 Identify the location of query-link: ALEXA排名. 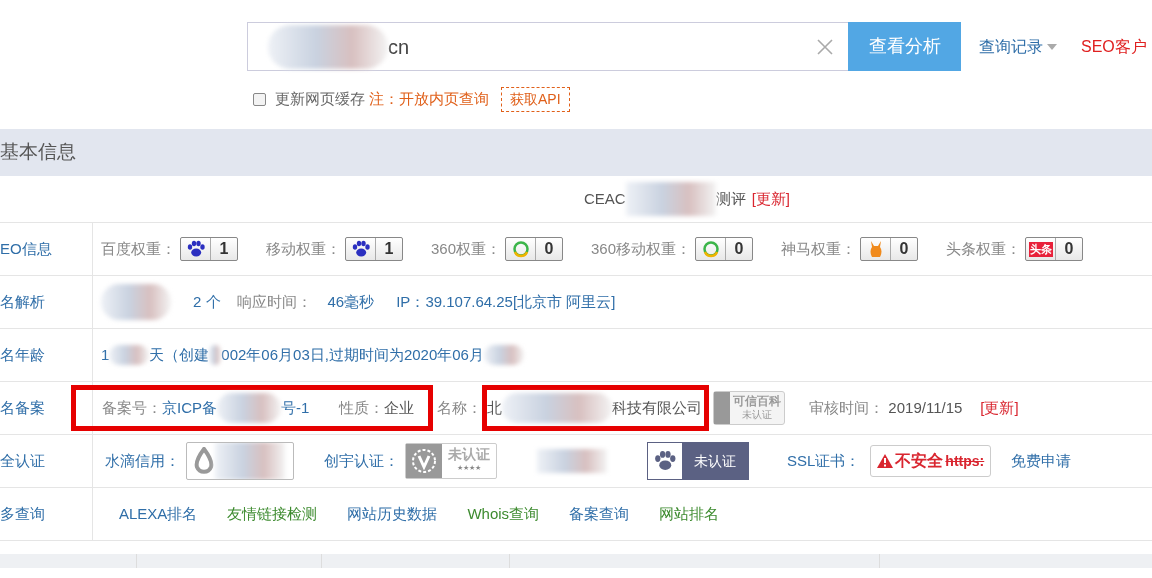
(158, 514).